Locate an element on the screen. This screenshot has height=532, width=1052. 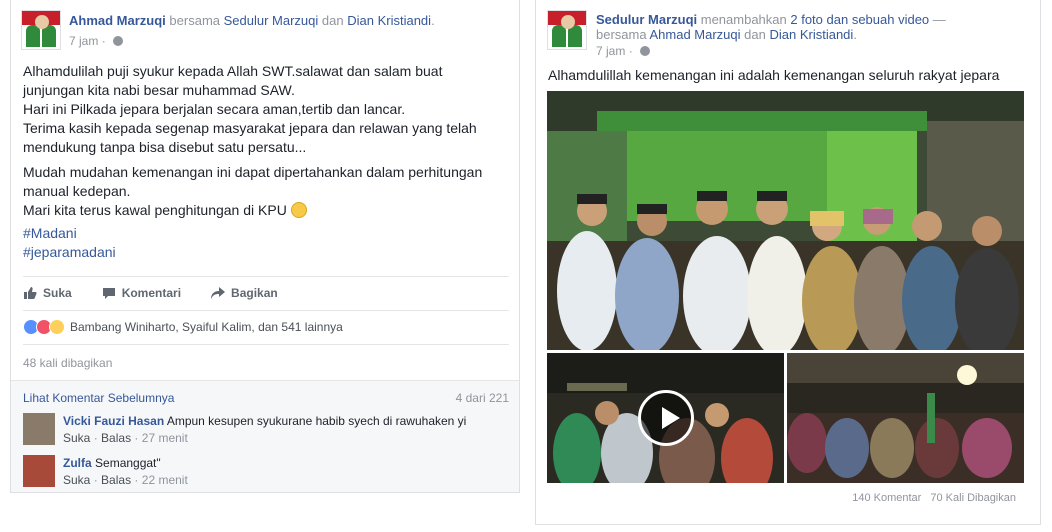
author-name: Sedulur Marzuqi is located at coordinates (646, 19).